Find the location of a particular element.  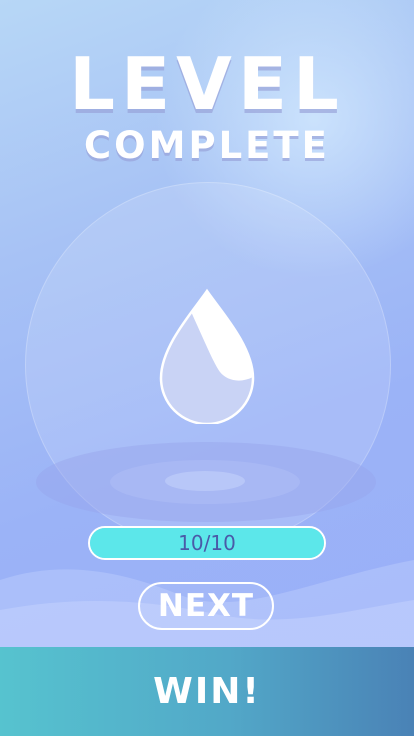

ripple-inner is located at coordinates (205, 481).